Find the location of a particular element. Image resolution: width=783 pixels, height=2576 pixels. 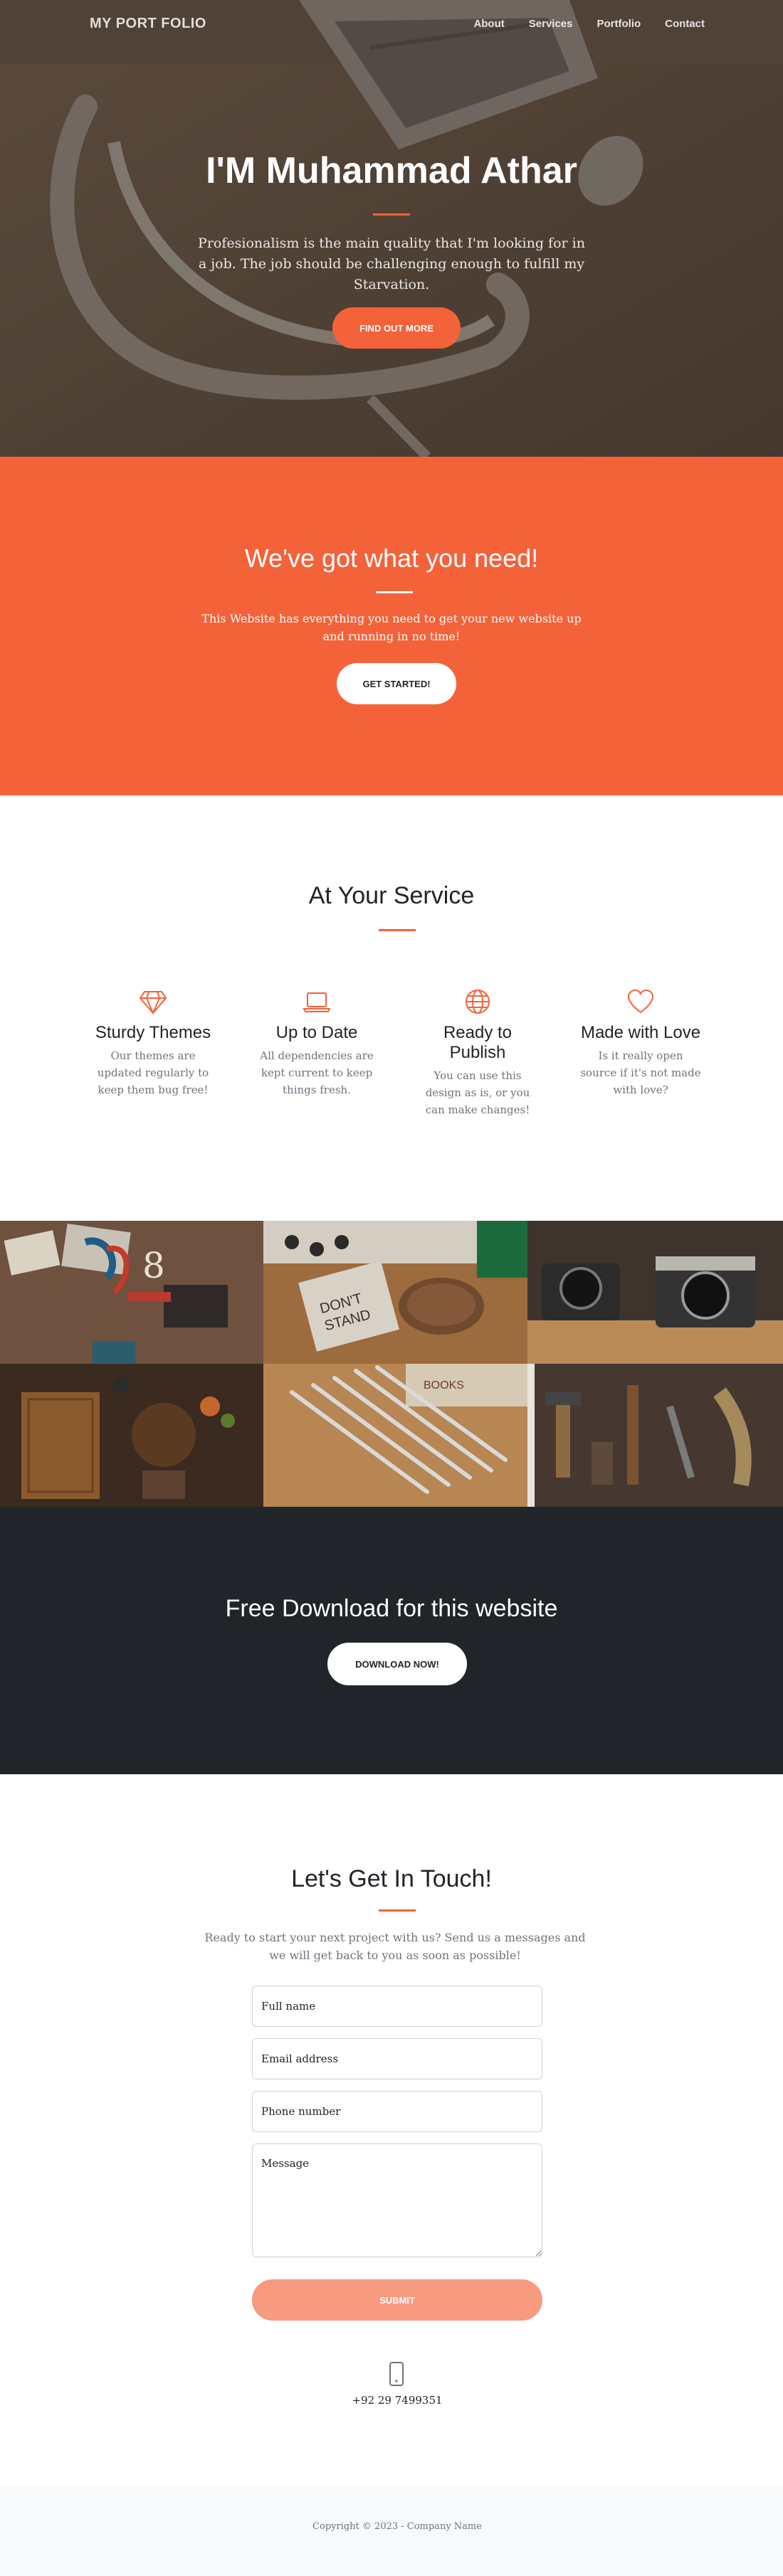

footer: Copyright © 2023 - Company Name is located at coordinates (391, 2531).